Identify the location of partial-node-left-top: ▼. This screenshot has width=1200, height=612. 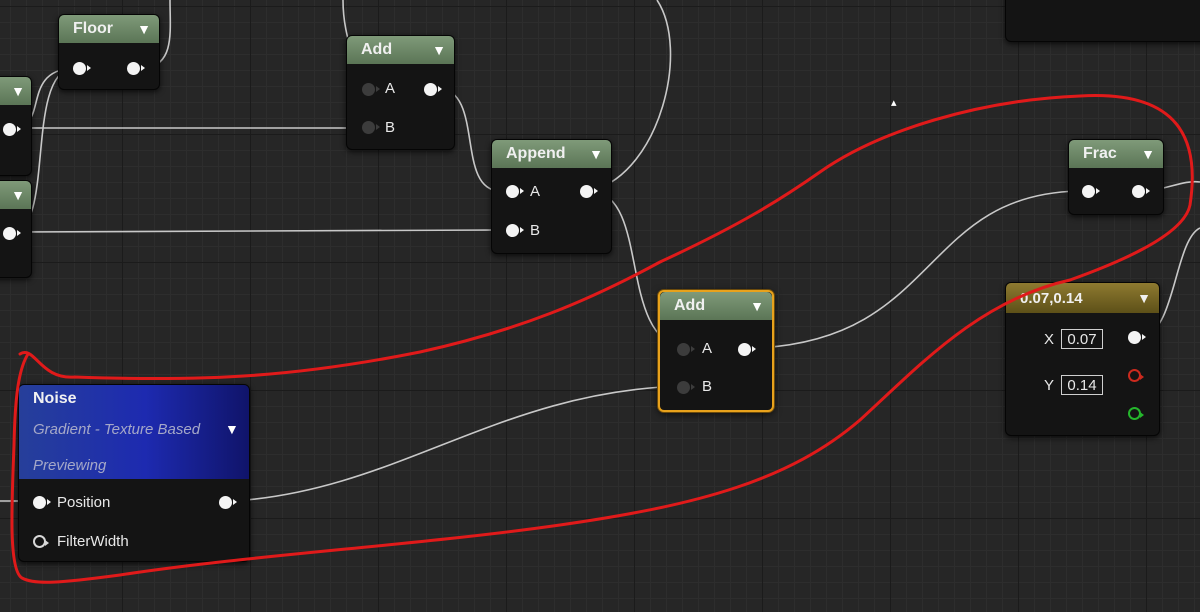
(16, 126).